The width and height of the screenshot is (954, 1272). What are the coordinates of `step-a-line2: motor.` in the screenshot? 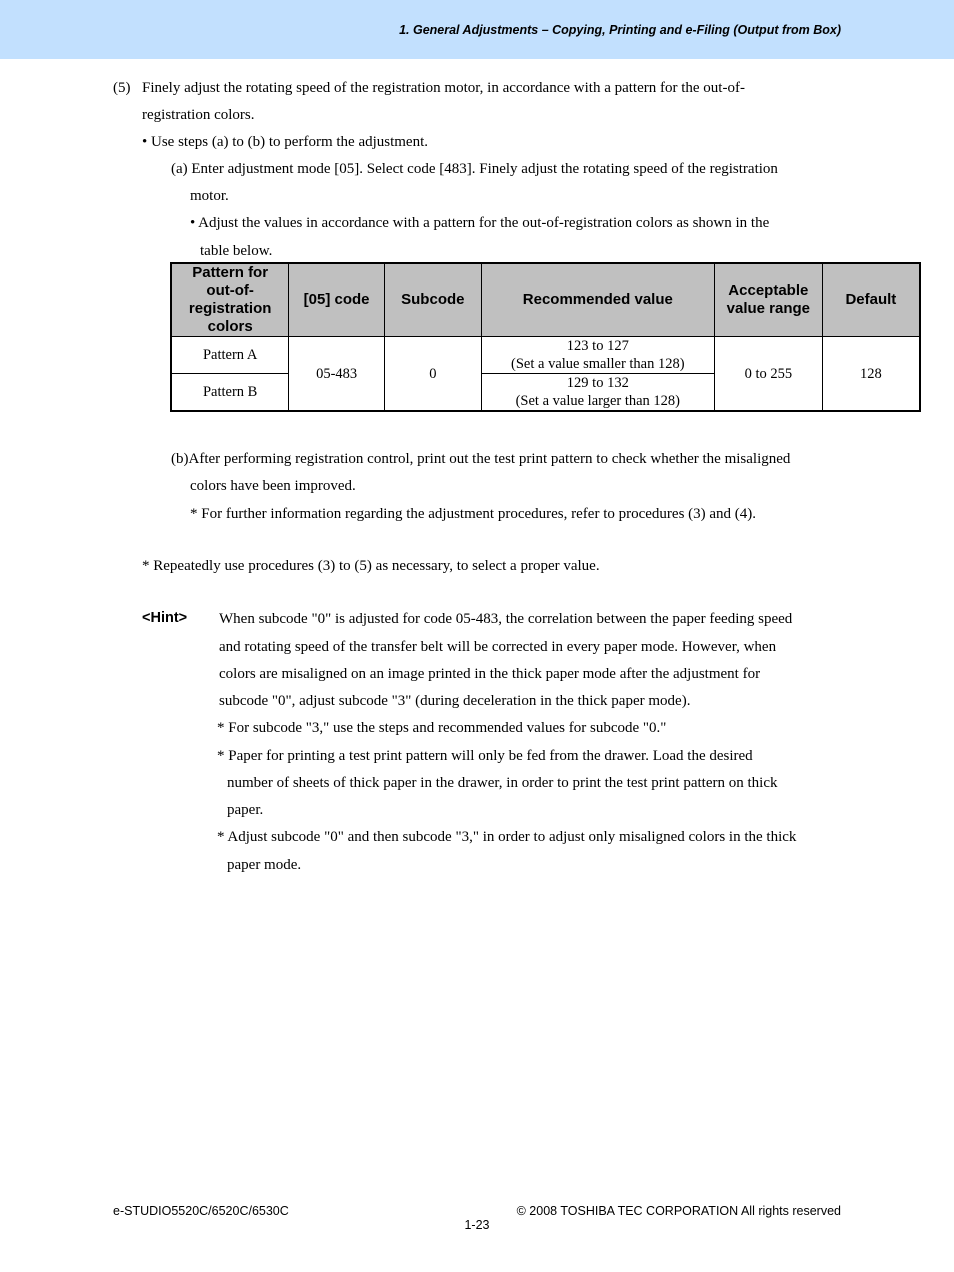 It's located at (209, 196).